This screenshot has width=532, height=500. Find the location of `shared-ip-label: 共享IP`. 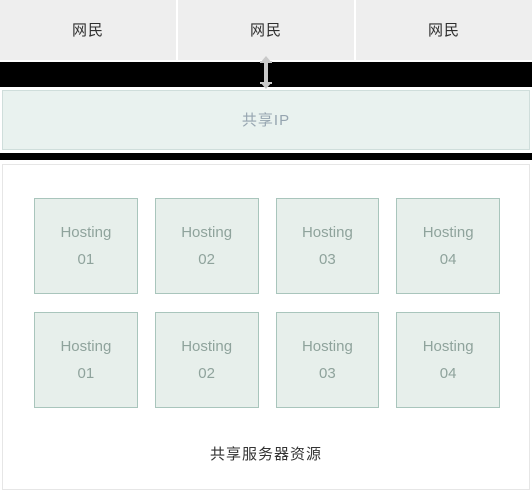

shared-ip-label: 共享IP is located at coordinates (266, 120).